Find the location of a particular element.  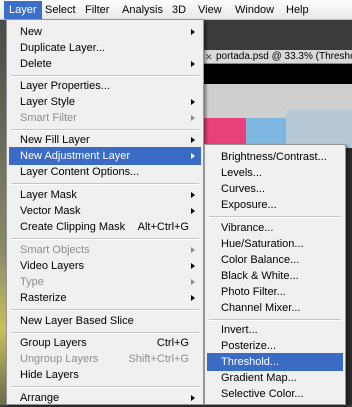

menu-item-rasterize: Rasterize is located at coordinates (105, 298).